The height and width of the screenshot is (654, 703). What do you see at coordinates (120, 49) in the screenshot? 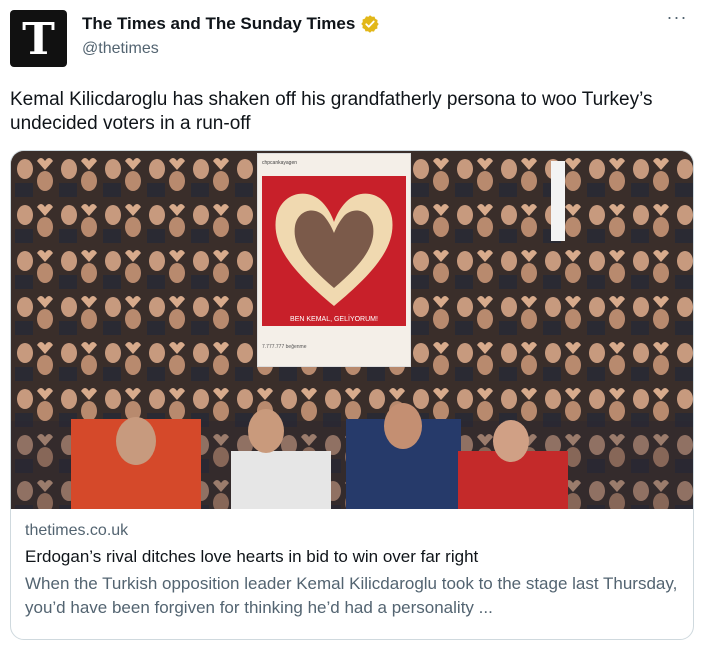
I see `handle: @thetimes` at bounding box center [120, 49].